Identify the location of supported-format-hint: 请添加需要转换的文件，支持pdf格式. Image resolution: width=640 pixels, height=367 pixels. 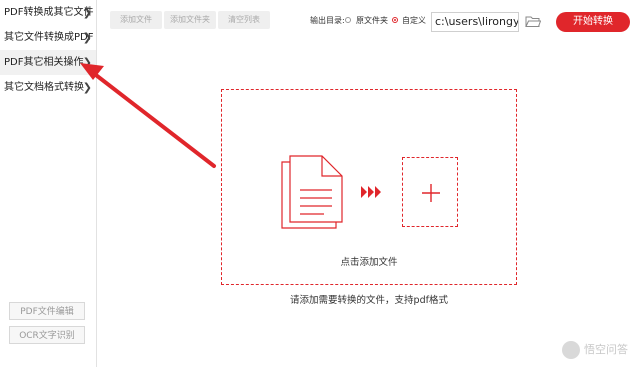
(369, 300).